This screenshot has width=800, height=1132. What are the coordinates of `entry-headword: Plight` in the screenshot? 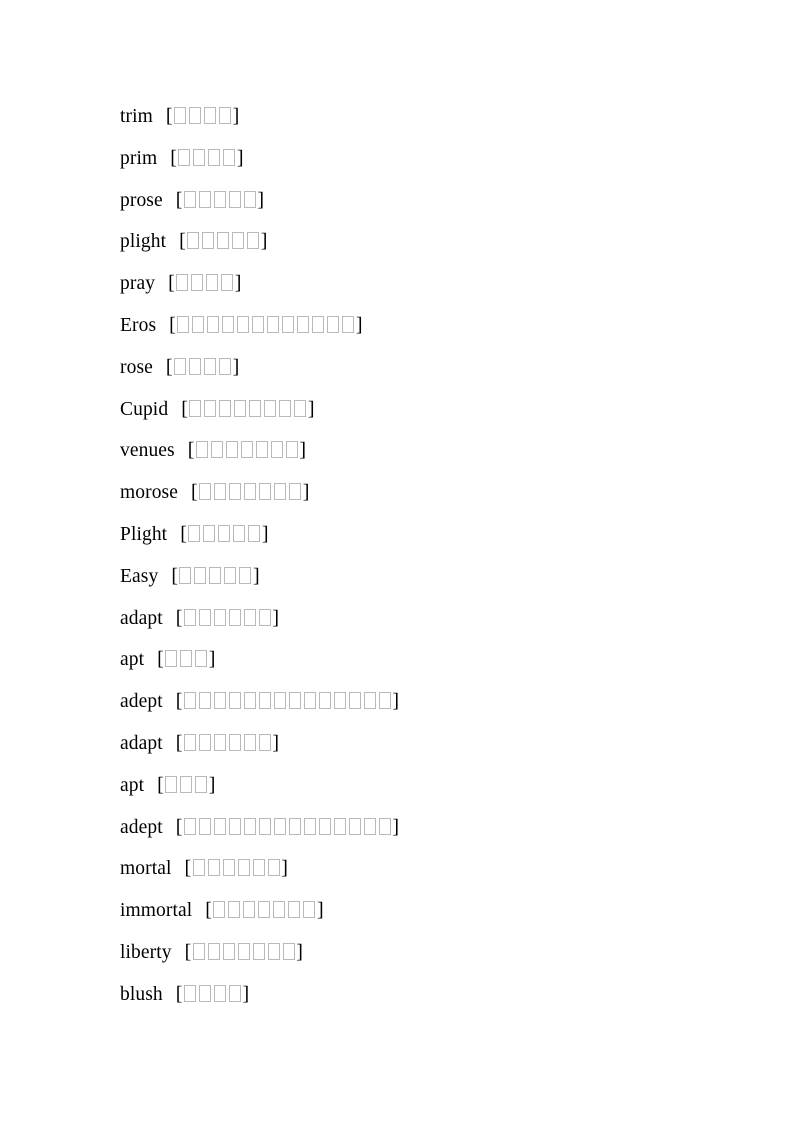 It's located at (144, 534).